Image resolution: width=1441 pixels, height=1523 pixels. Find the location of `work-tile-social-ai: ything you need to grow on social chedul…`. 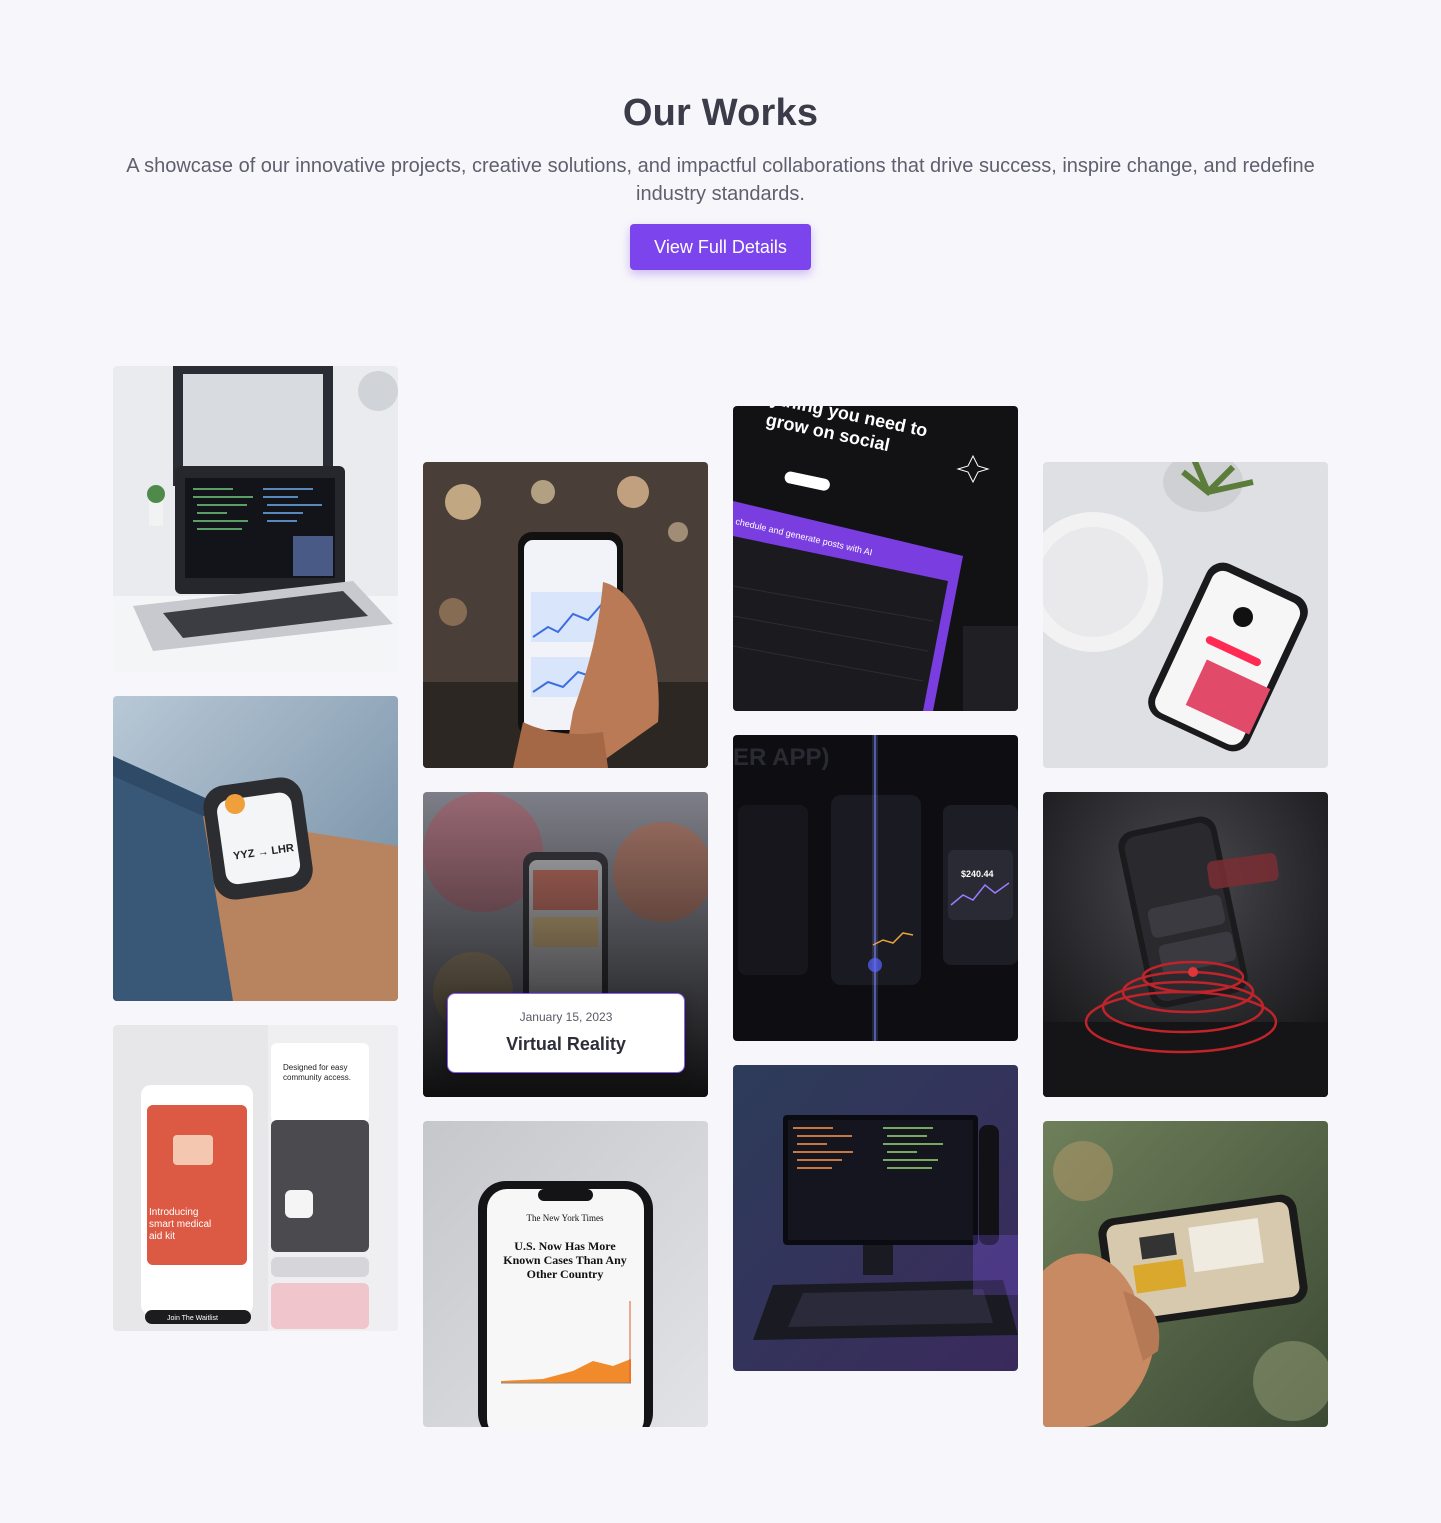

work-tile-social-ai: ything you need to grow on social chedul… is located at coordinates (875, 558).